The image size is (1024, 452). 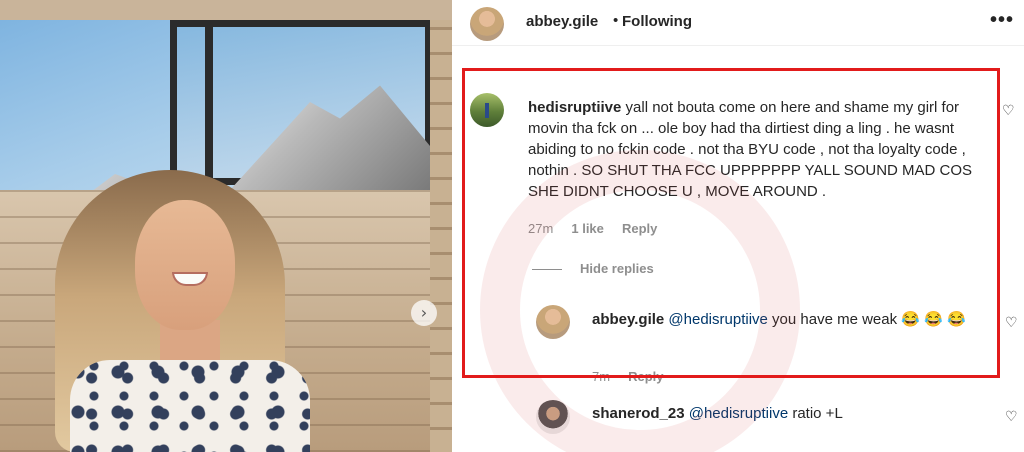 What do you see at coordinates (587, 228) in the screenshot?
I see `comment-likes: 1 like` at bounding box center [587, 228].